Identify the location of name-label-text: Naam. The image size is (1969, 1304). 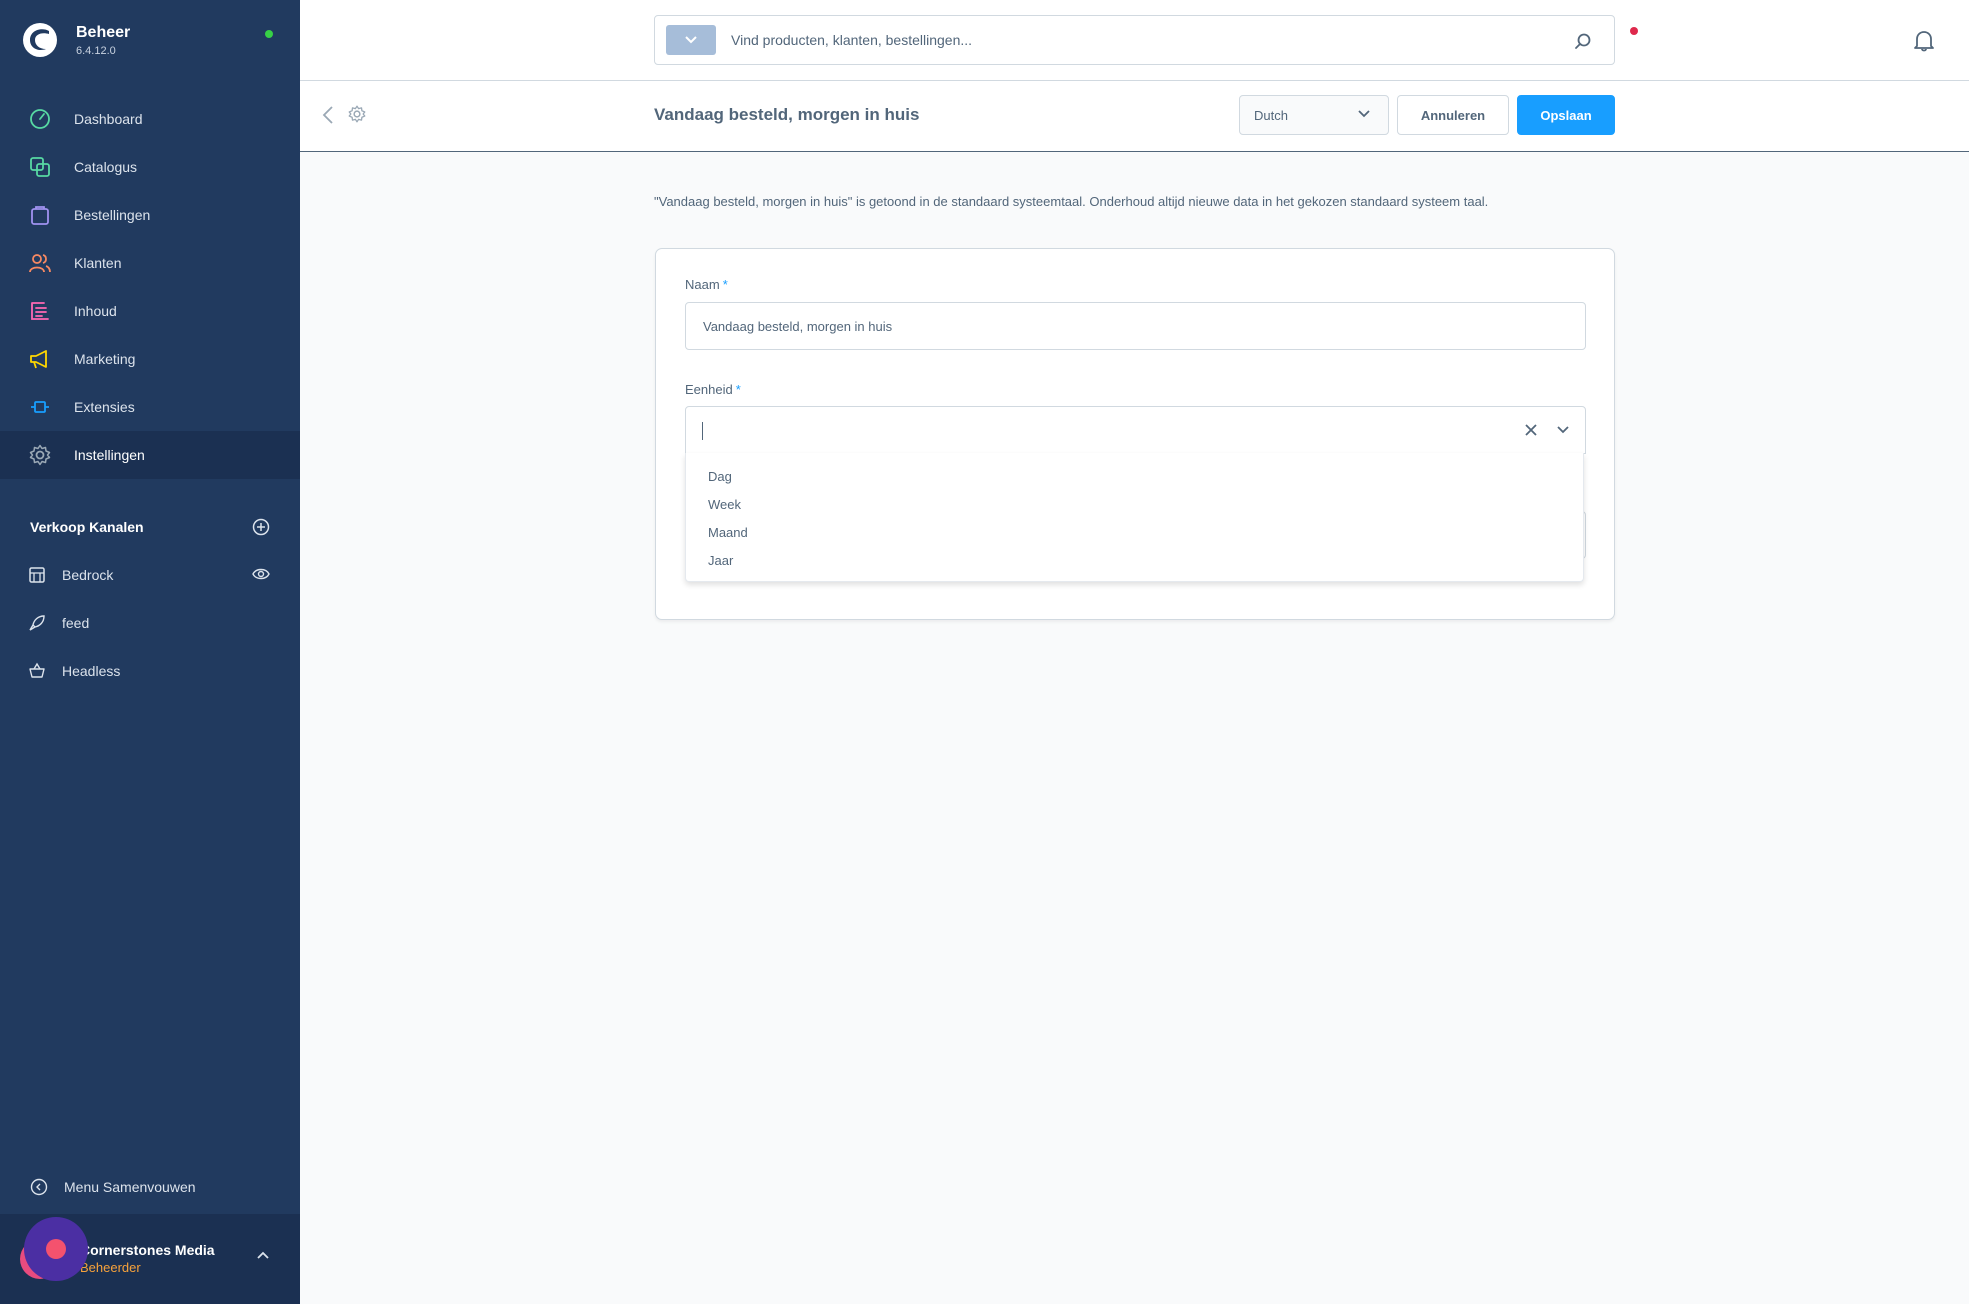
(702, 284).